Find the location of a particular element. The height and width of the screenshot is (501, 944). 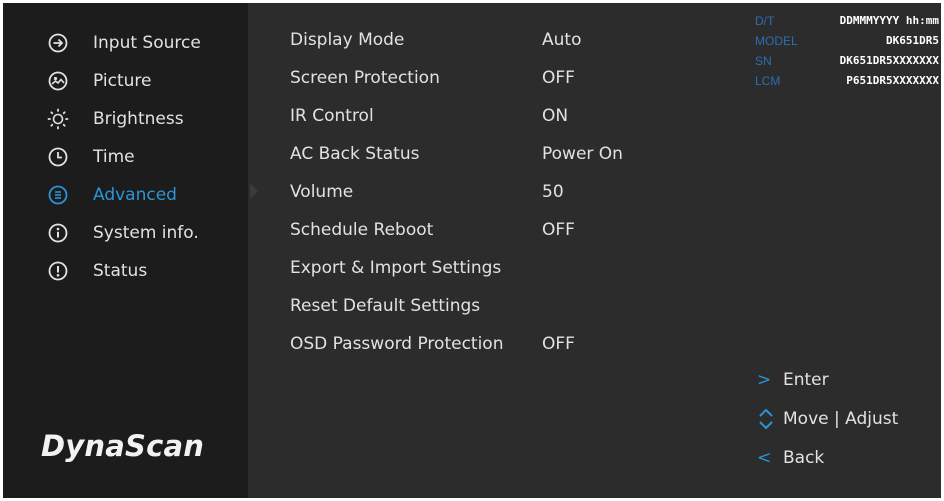

setting-volume: Volume 50 is located at coordinates (427, 192).